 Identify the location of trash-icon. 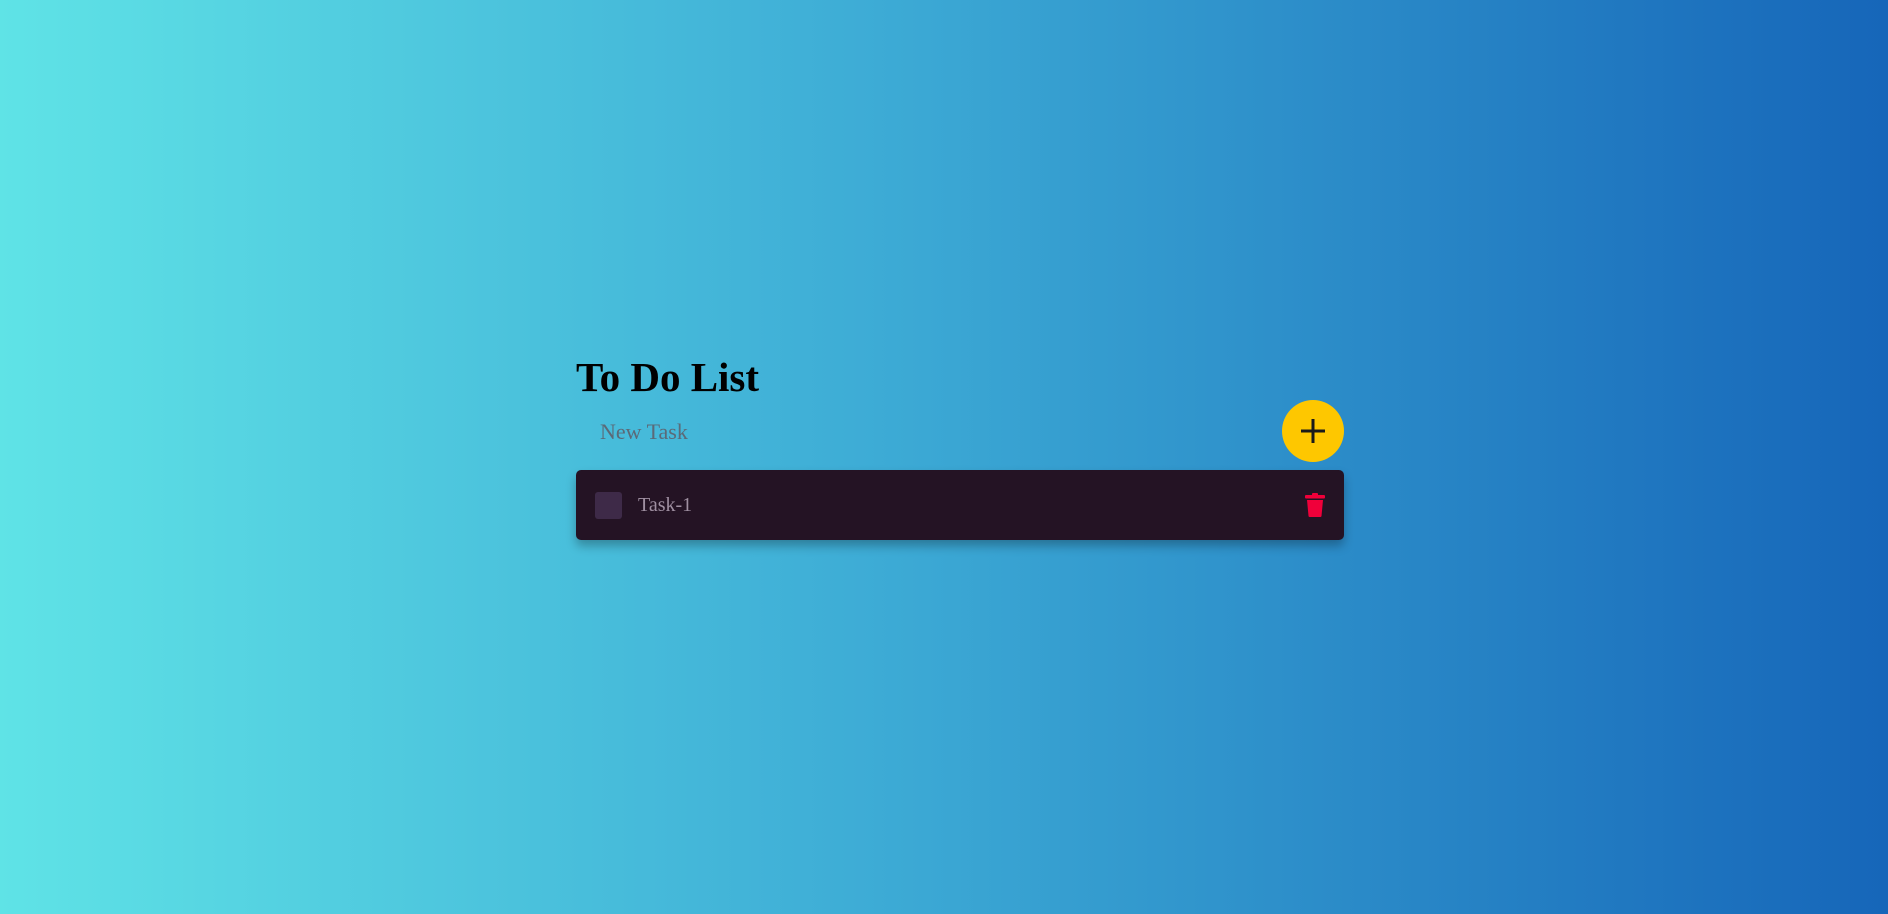
(1315, 505).